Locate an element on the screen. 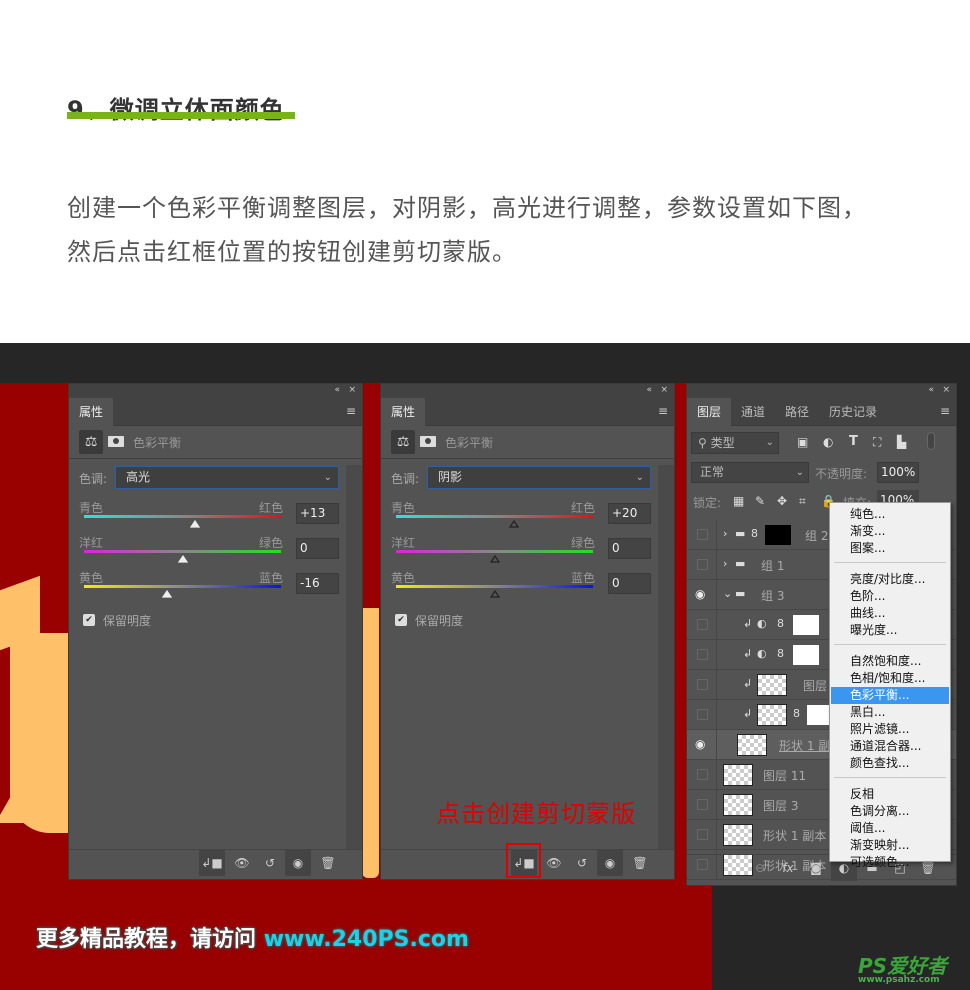  layer-name: 形状 1 副本 is located at coordinates (794, 835).